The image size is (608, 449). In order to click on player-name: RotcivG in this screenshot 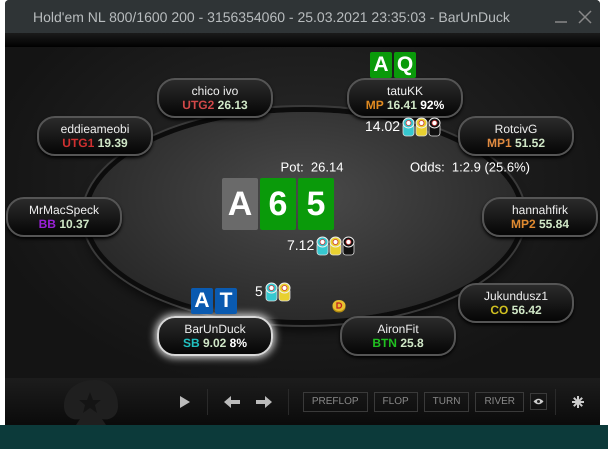, I will do `click(516, 129)`.